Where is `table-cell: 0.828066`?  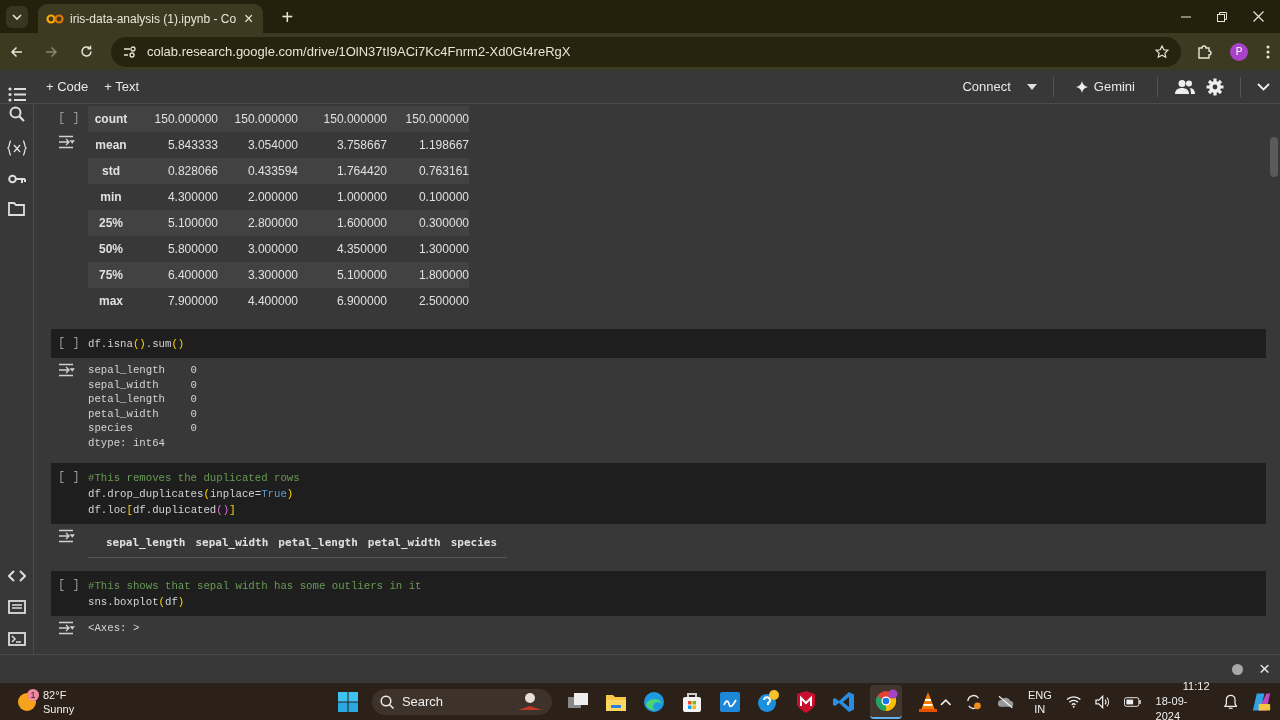 table-cell: 0.828066 is located at coordinates (176, 171).